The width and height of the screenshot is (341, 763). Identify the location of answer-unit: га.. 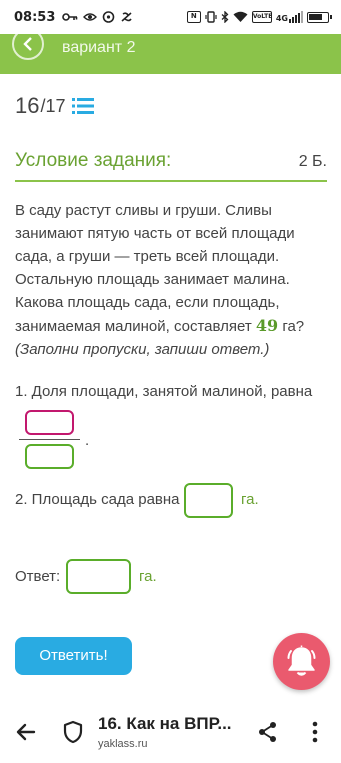
(148, 576).